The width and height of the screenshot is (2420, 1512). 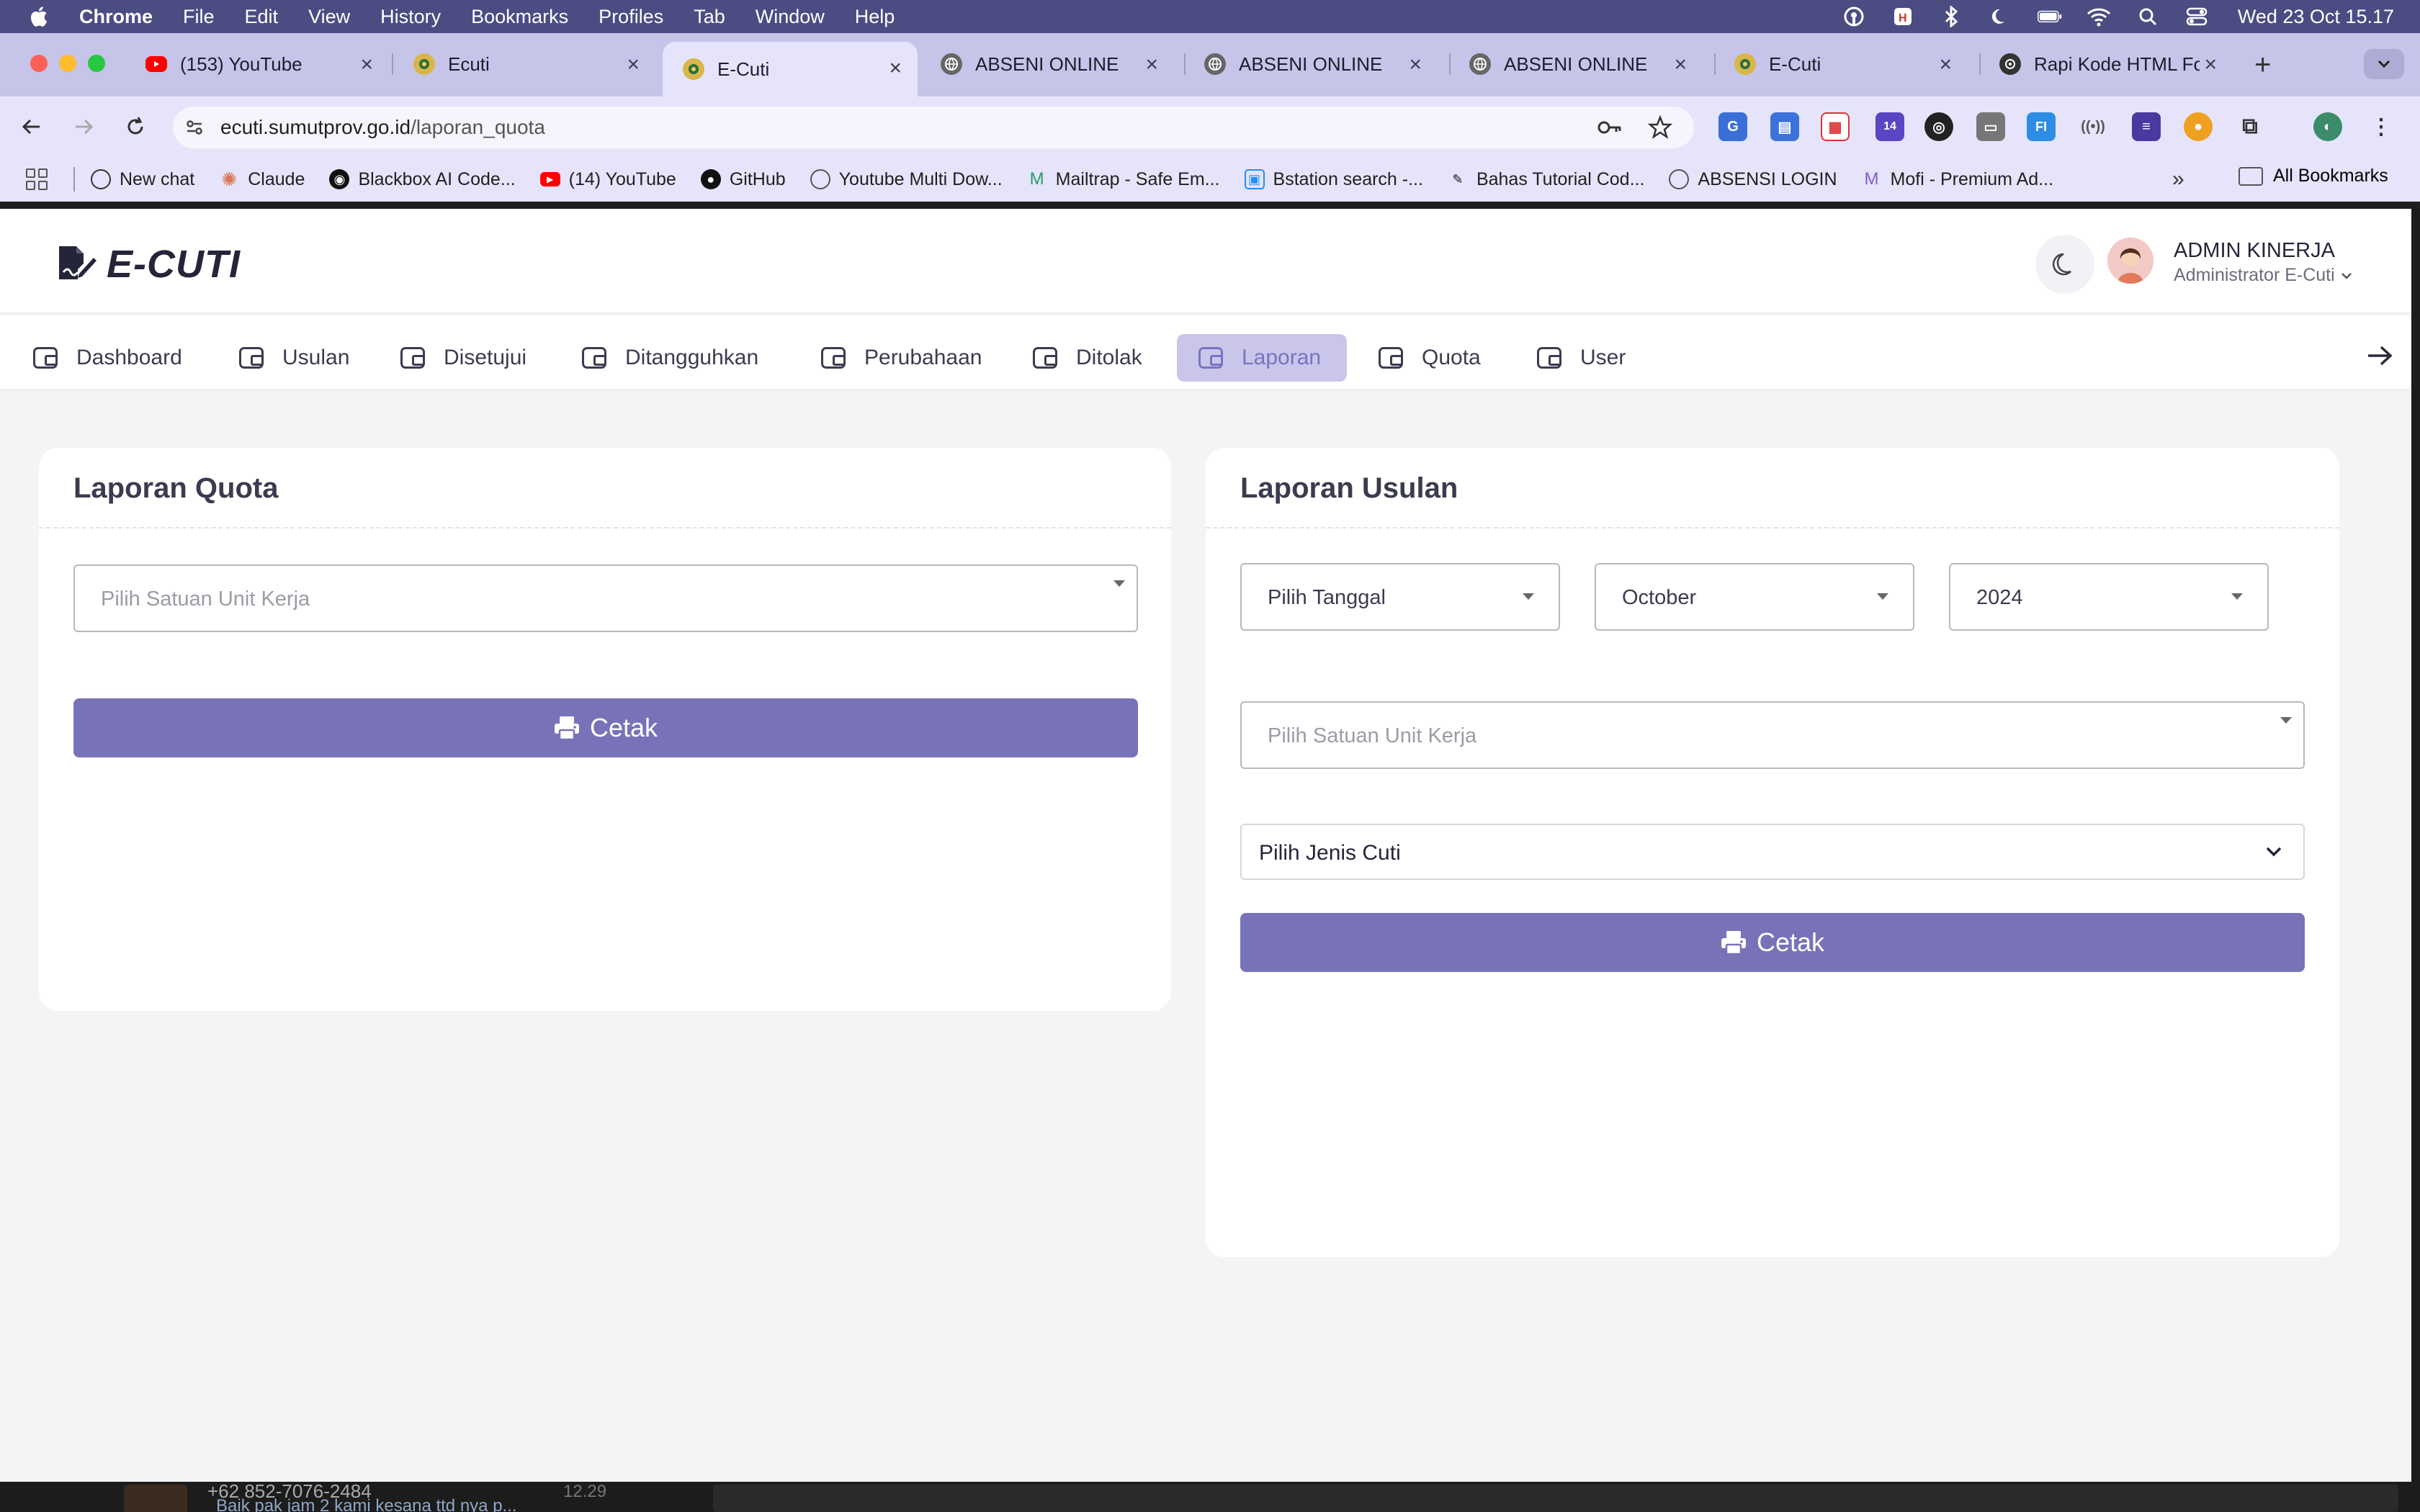 I want to click on cetak-usulan-button: Cetak, so click(x=1772, y=942).